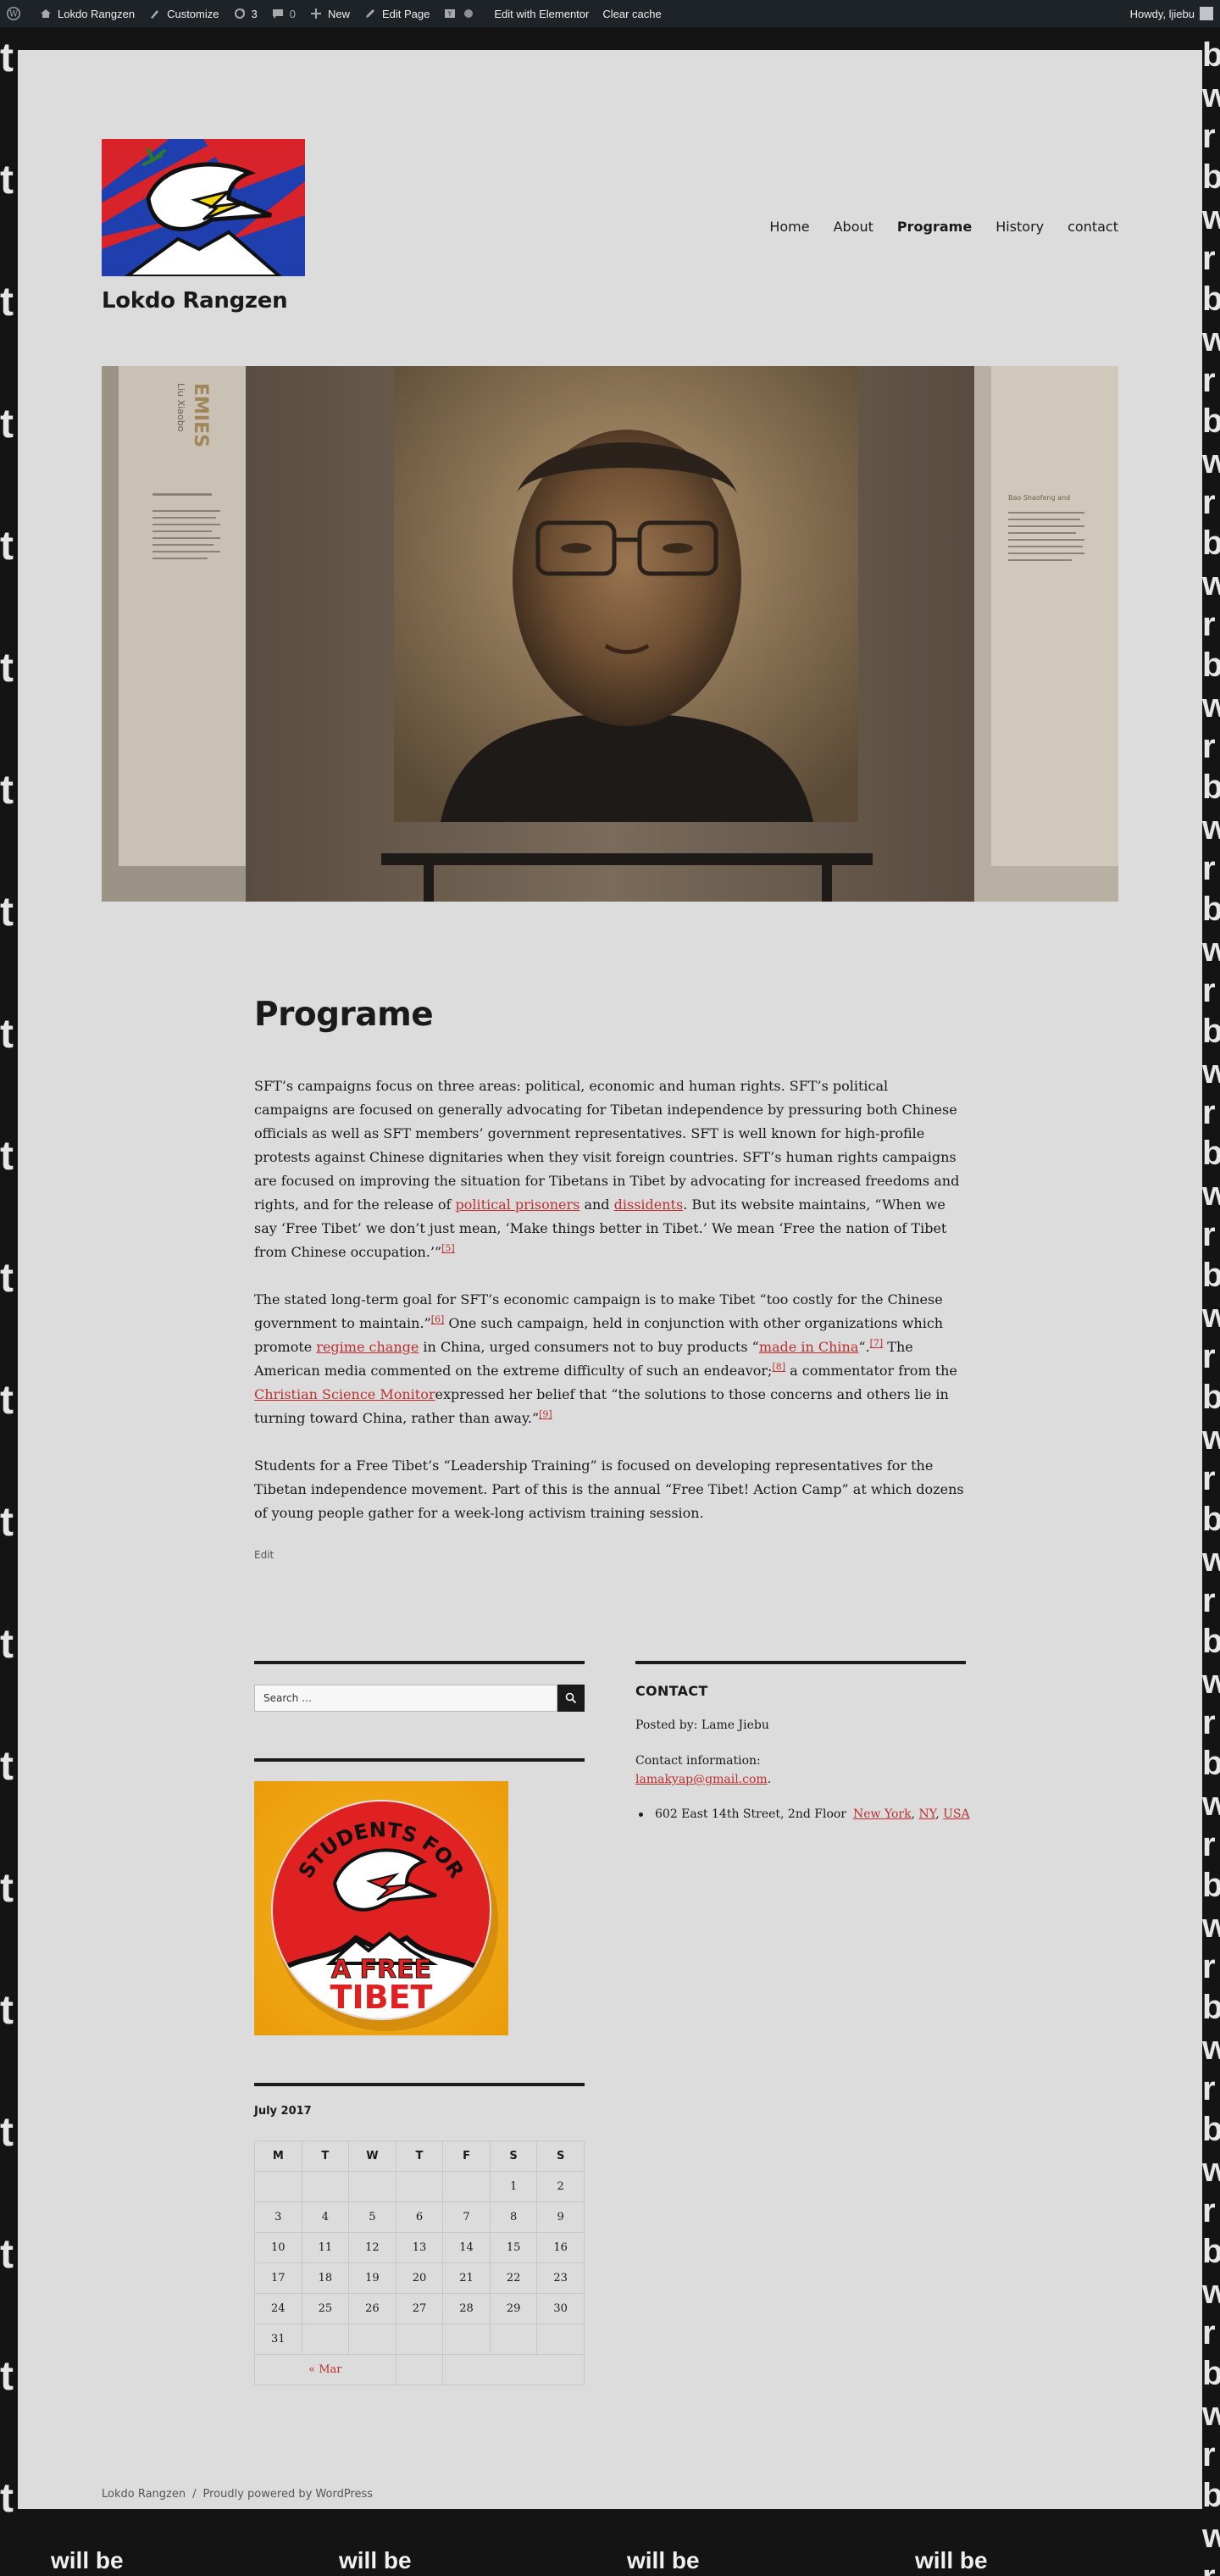 The height and width of the screenshot is (2576, 1220). I want to click on search-button, so click(571, 1698).